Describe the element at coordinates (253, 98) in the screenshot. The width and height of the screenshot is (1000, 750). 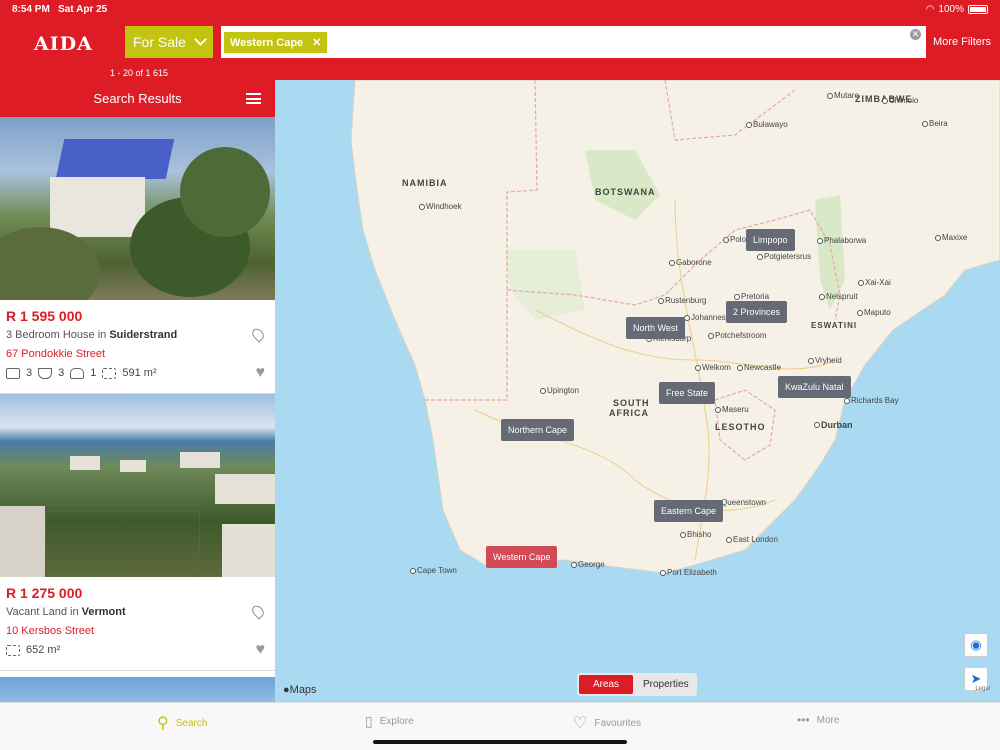
I see `menu-icon` at that location.